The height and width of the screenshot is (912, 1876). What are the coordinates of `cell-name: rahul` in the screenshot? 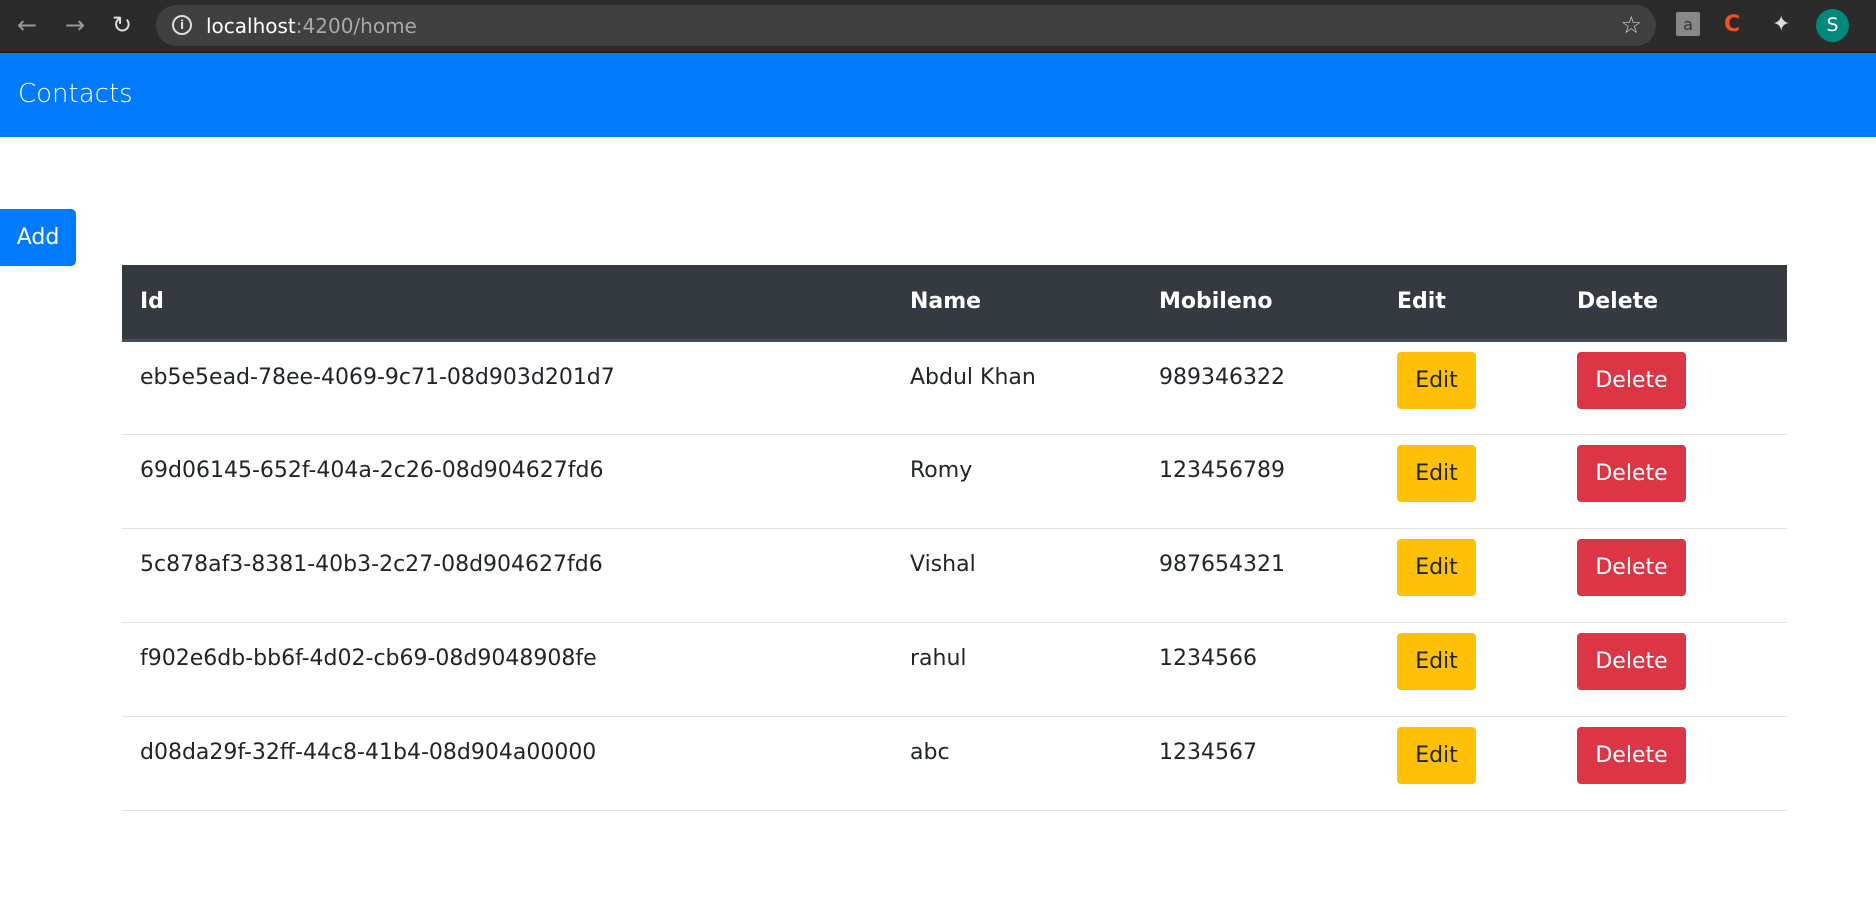 It's located at (1016, 669).